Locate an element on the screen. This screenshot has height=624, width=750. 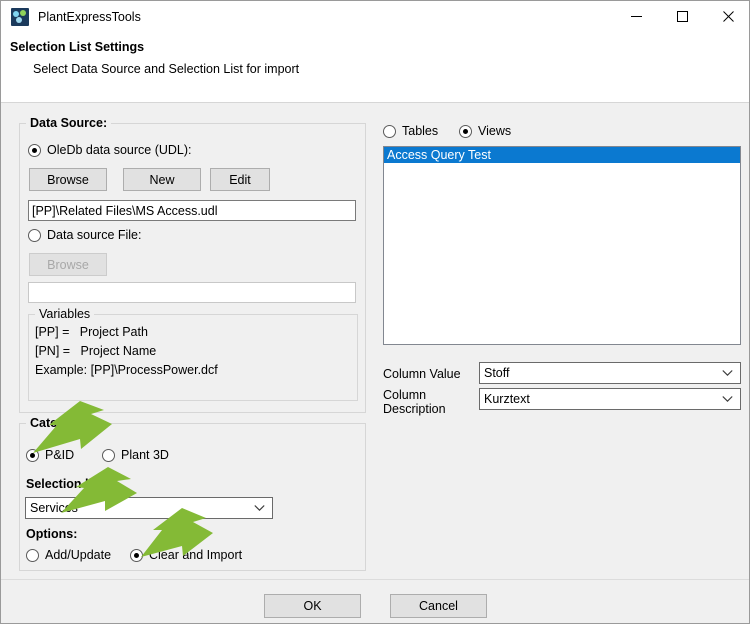
selection-list-combo: Services is located at coordinates (149, 508).